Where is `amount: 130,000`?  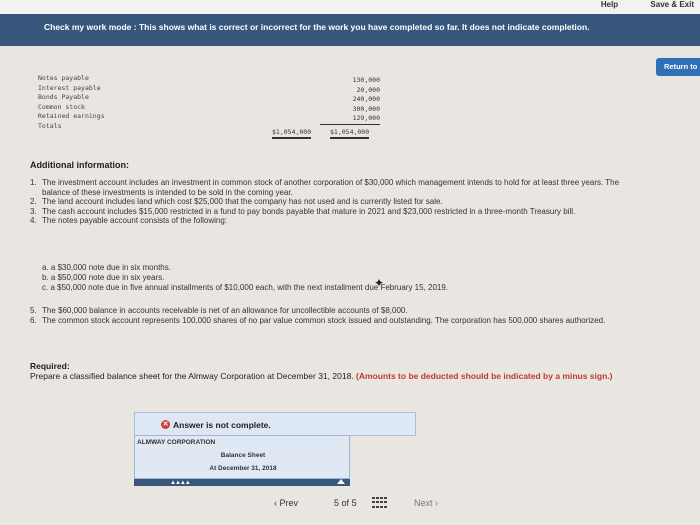 amount: 130,000 is located at coordinates (366, 80).